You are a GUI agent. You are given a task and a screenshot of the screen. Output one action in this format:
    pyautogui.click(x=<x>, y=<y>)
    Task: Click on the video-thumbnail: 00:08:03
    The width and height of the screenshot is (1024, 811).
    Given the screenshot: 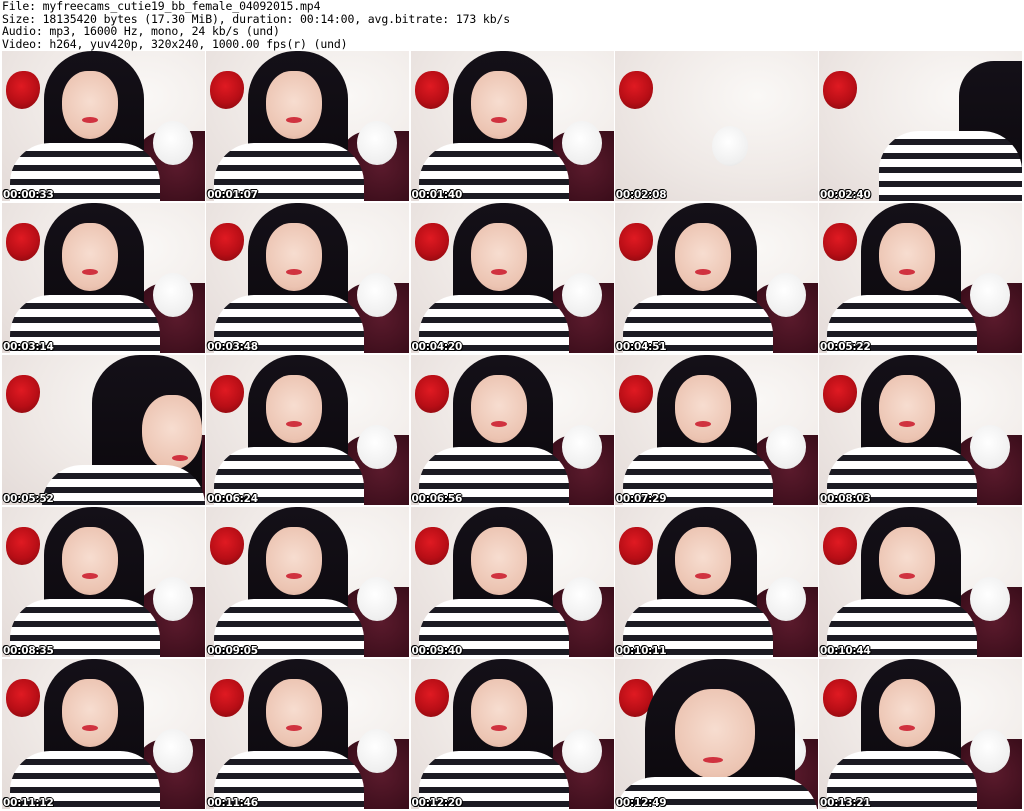 What is the action you would take?
    pyautogui.click(x=920, y=430)
    